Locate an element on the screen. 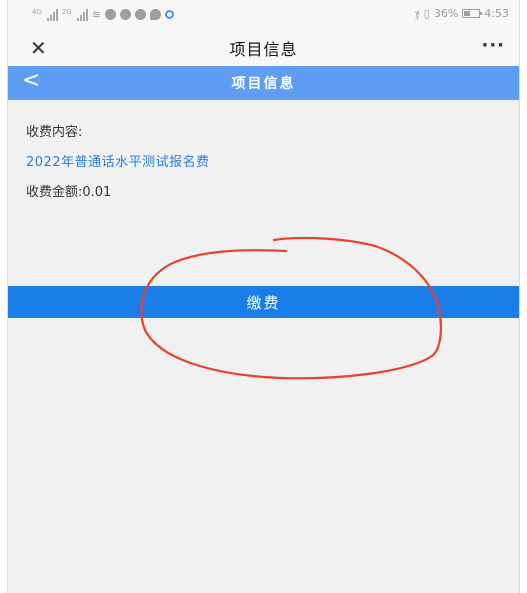 This screenshot has height=593, width=527. status-bar: 4G 2G ≋ ჯ ▯ 36% 4:53 is located at coordinates (263, 15).